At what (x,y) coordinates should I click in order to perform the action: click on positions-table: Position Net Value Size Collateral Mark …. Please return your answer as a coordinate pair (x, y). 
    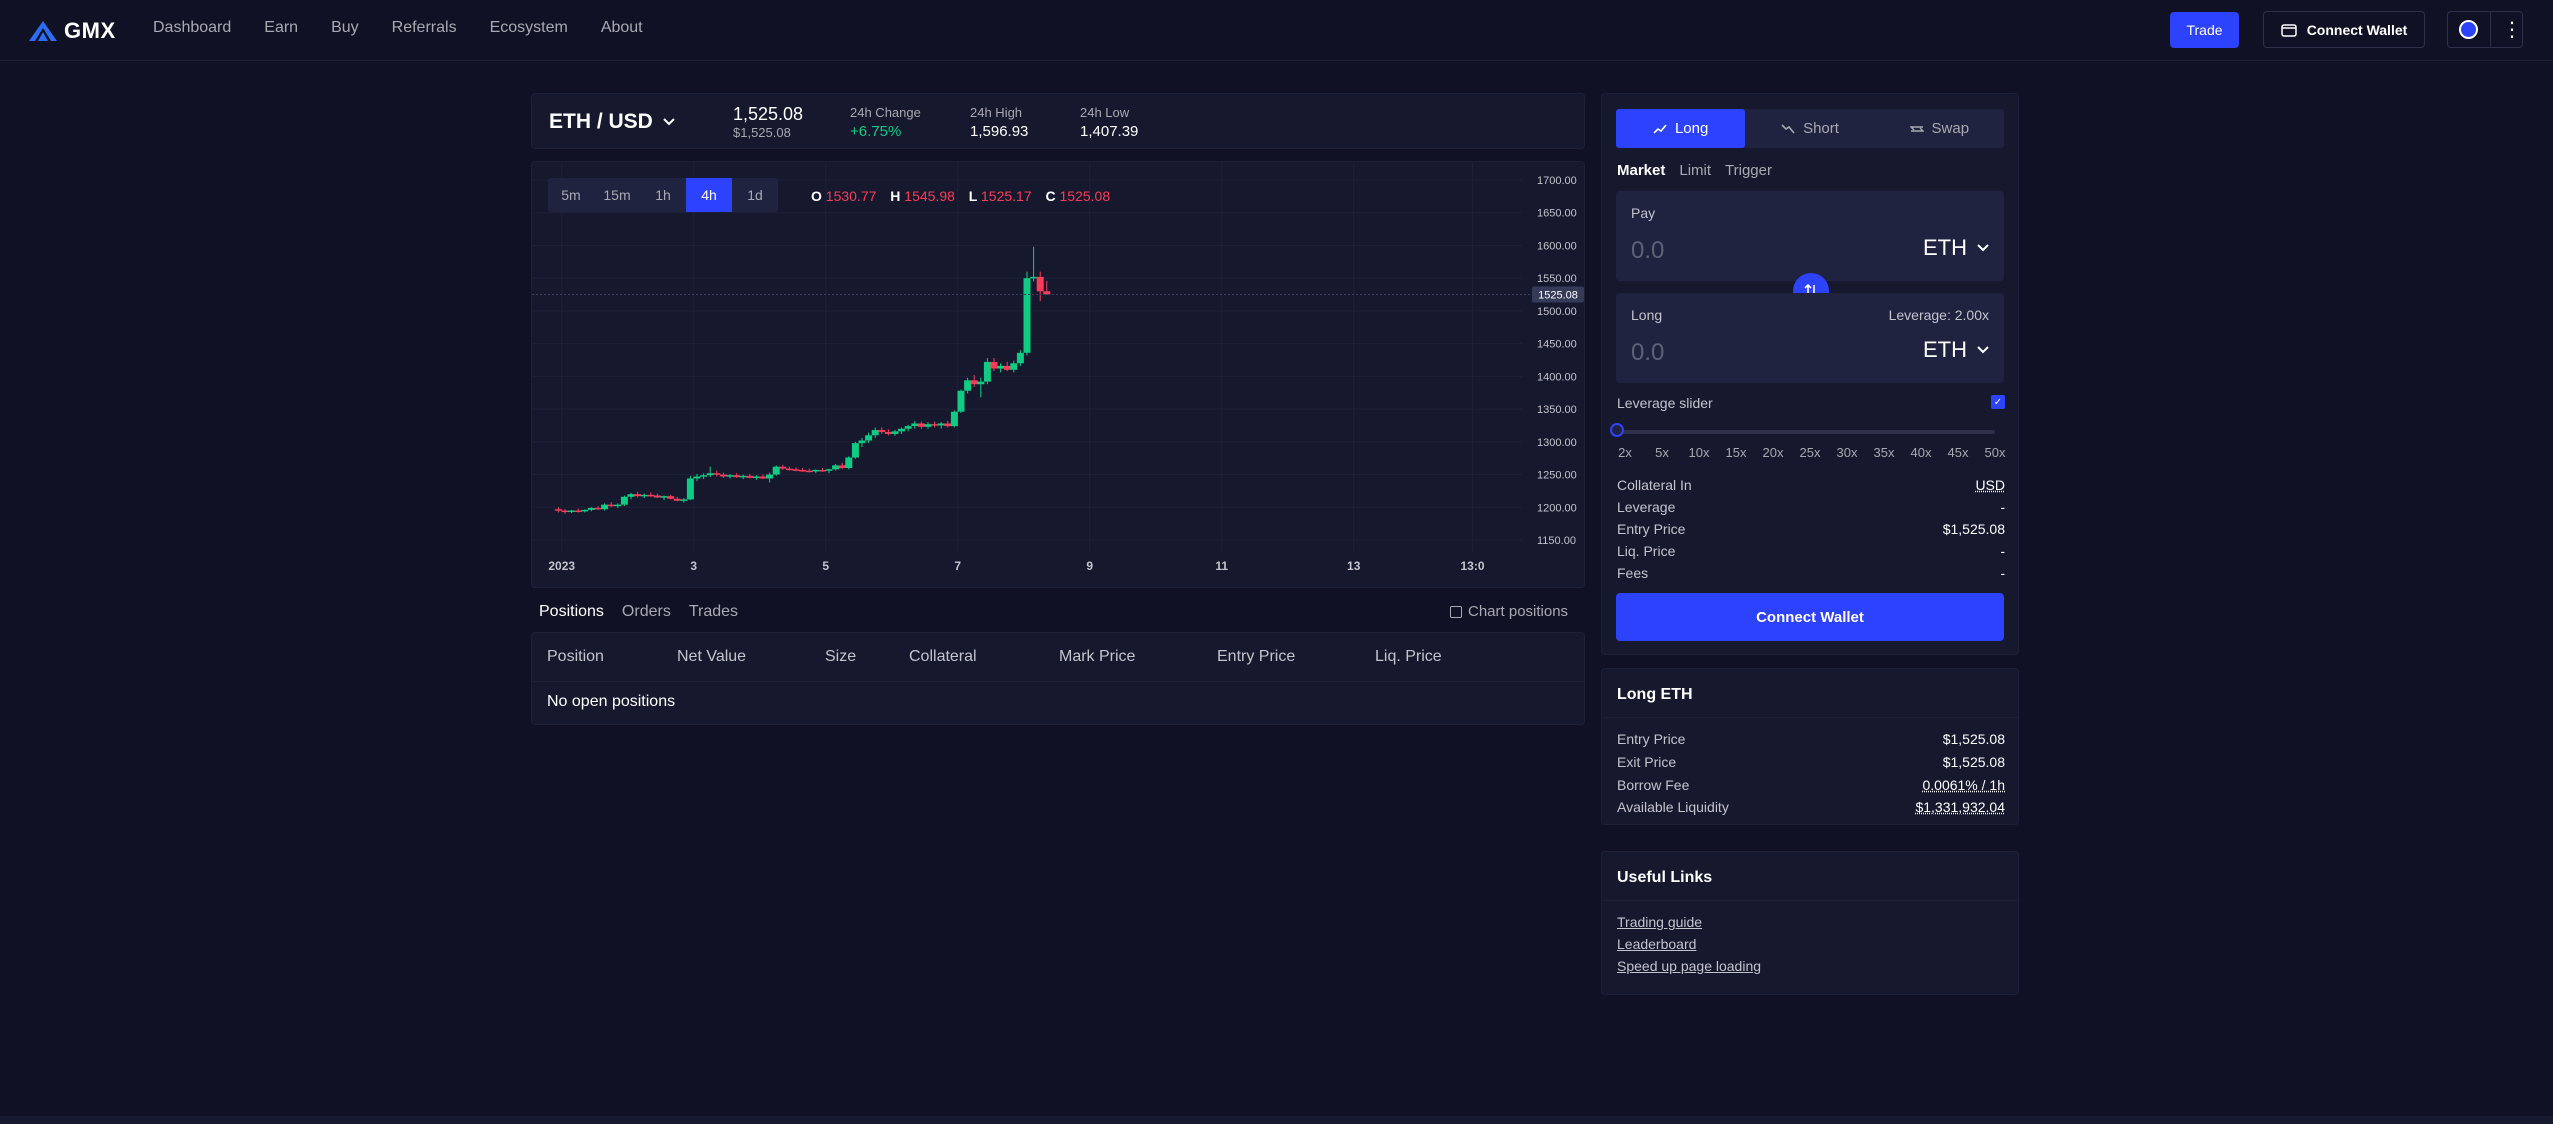
    Looking at the image, I should click on (1058, 678).